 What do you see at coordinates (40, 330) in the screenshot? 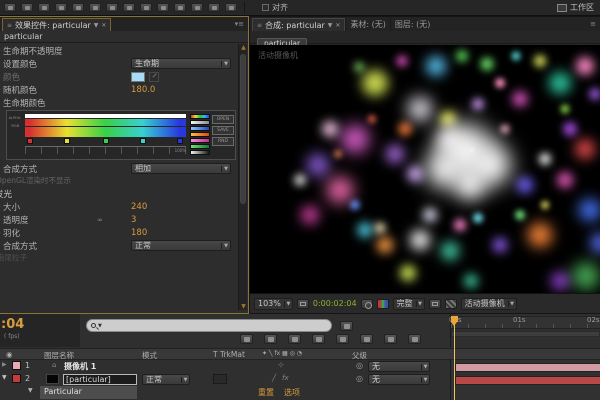
I see `timeline-timecode-area: :04 ( fps)` at bounding box center [40, 330].